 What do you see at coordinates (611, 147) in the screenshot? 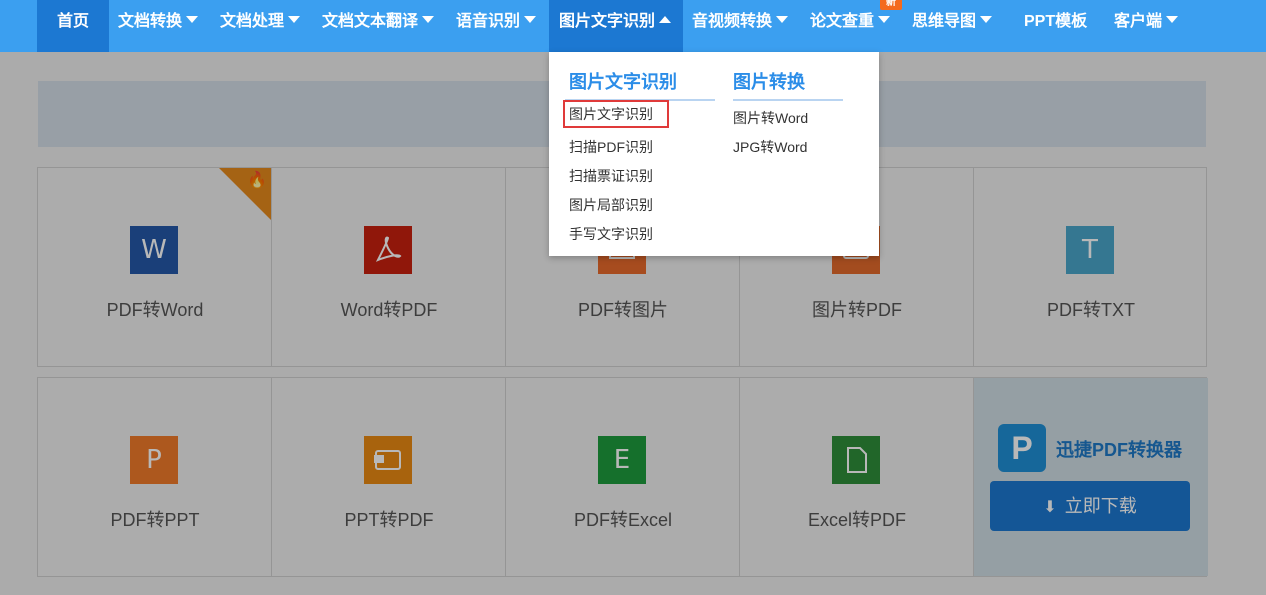
I see `dd-link-scan-pdf: 扫描PDF识别` at bounding box center [611, 147].